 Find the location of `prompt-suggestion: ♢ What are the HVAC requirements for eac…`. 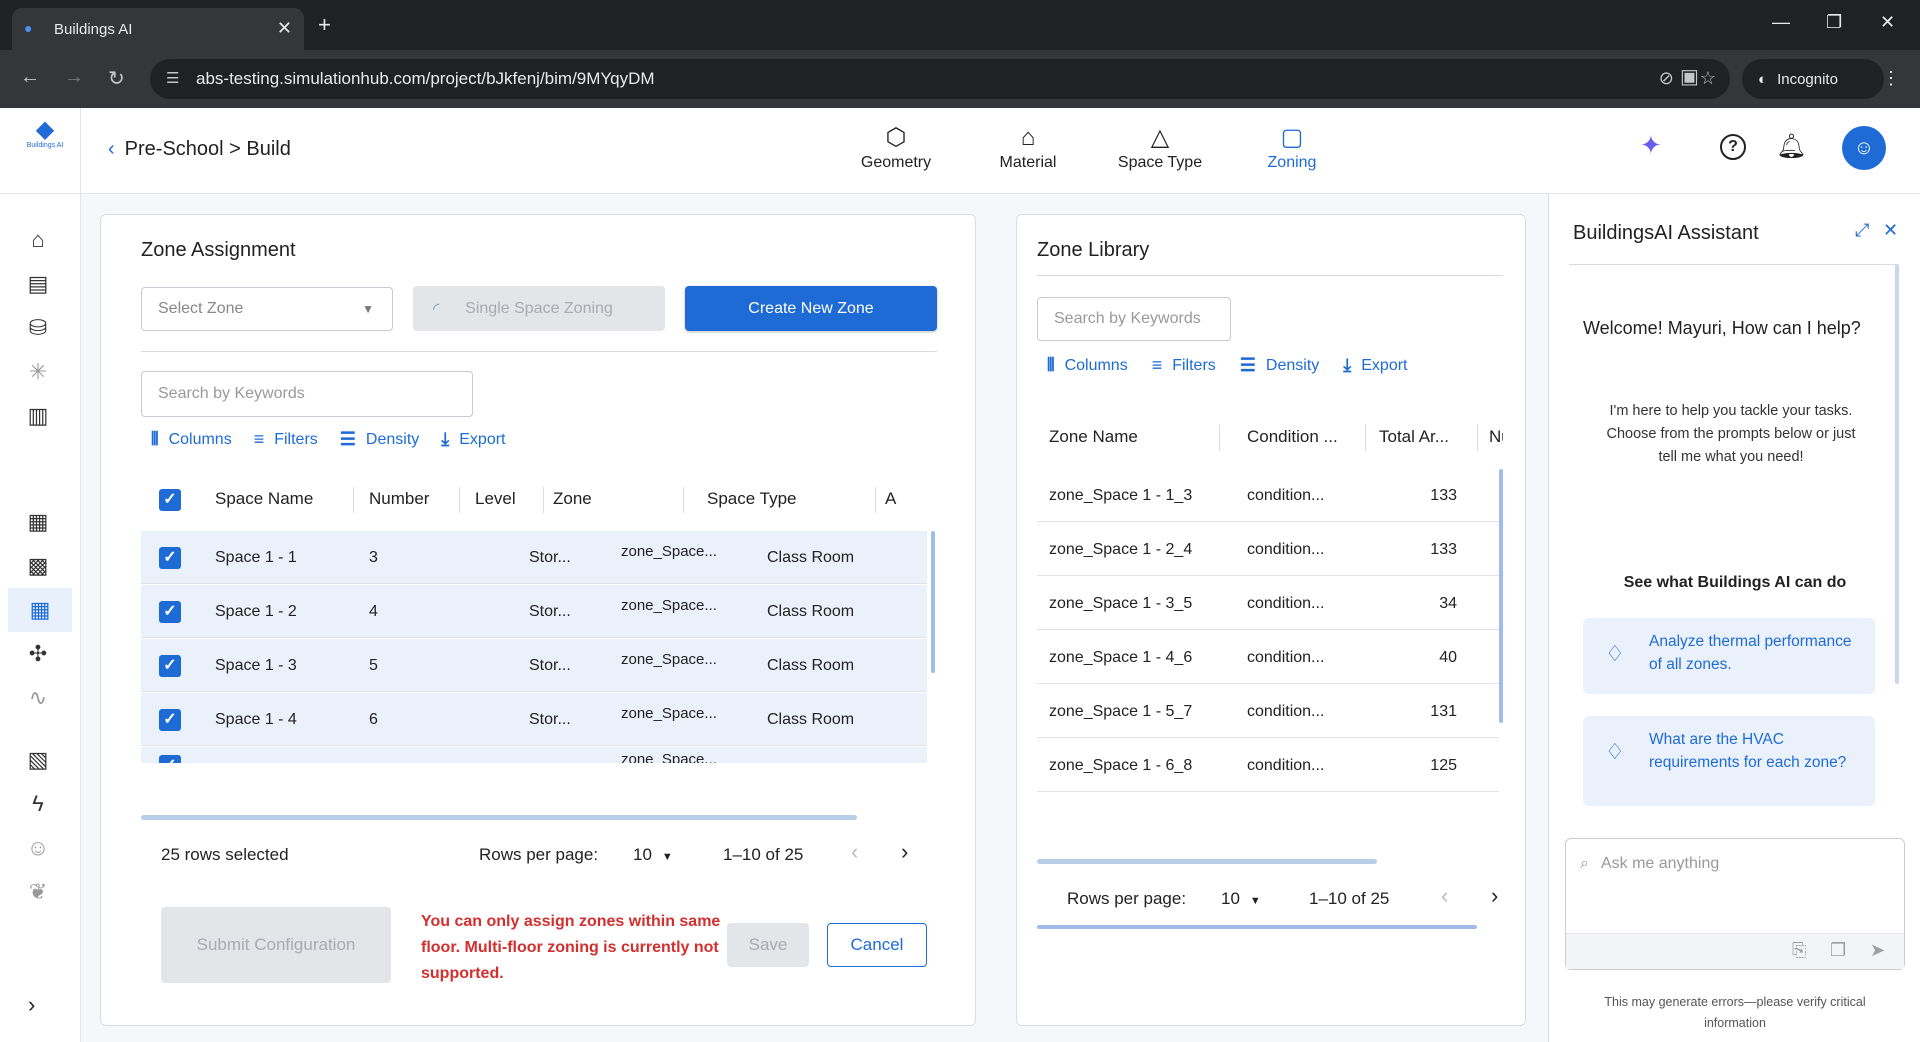

prompt-suggestion: ♢ What are the HVAC requirements for eac… is located at coordinates (1729, 761).